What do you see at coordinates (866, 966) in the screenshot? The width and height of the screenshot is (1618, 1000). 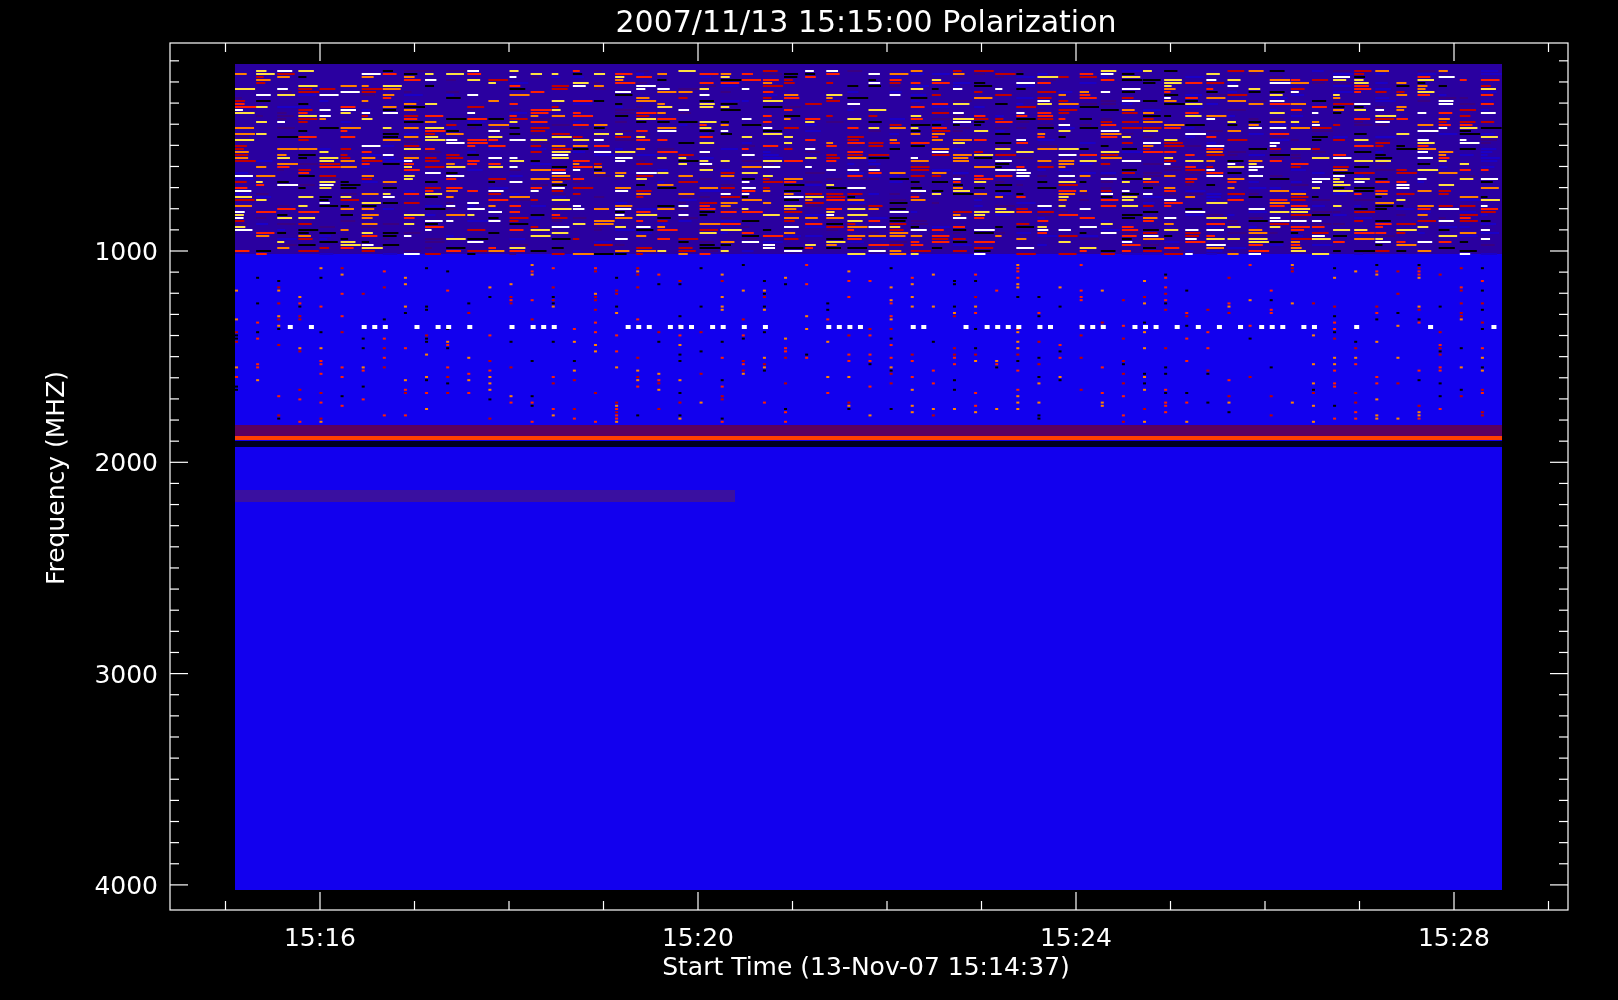 I see `x-axis-label: Start Time (13-Nov-07 15:14:37)` at bounding box center [866, 966].